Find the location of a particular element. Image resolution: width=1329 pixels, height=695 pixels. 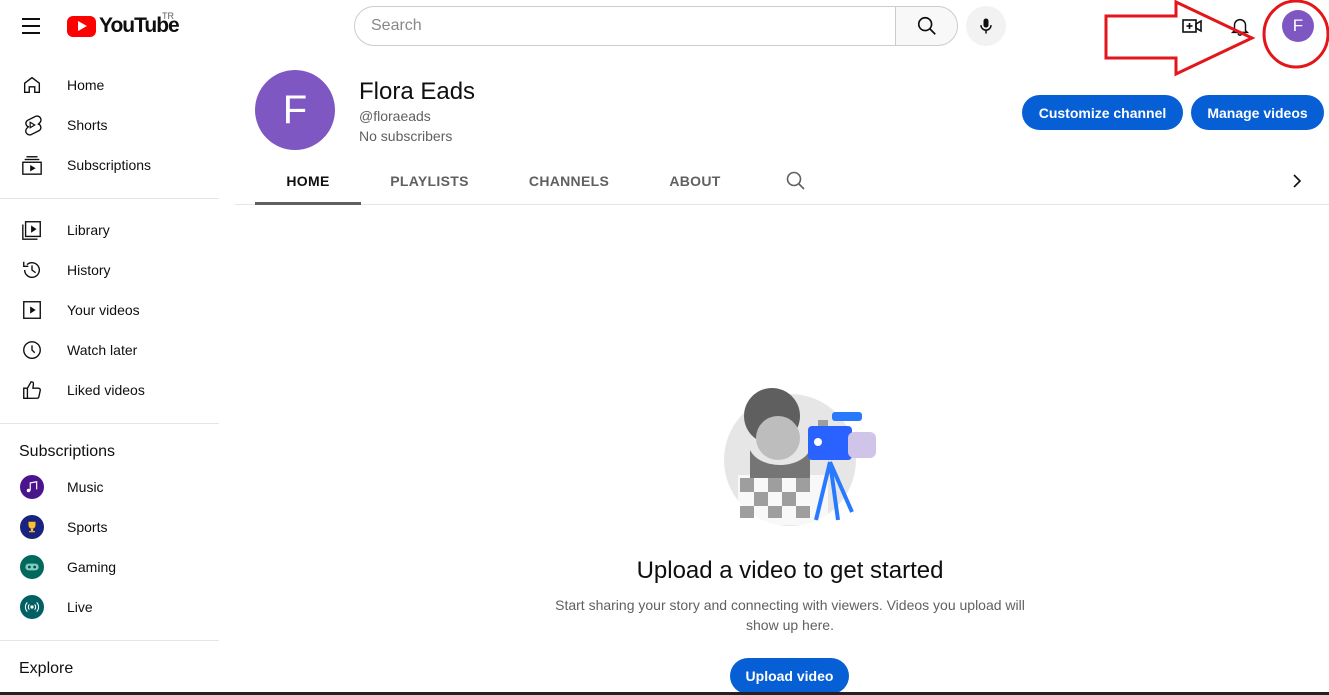

upload-illustration is located at coordinates (800, 457).